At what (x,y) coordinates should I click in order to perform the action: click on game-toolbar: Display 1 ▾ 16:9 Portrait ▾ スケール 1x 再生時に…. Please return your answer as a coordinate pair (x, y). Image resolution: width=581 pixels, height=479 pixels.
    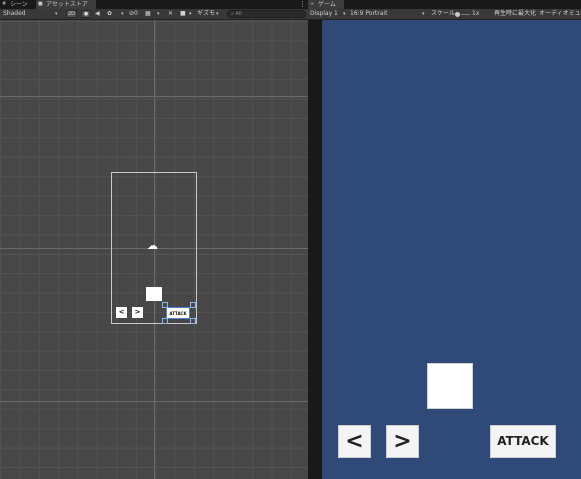
    Looking at the image, I should click on (444, 14).